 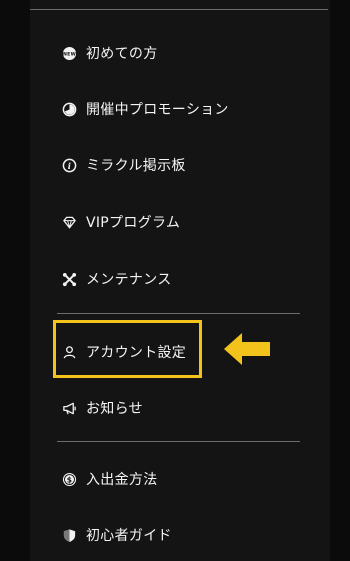 What do you see at coordinates (69, 408) in the screenshot?
I see `megaphone-icon` at bounding box center [69, 408].